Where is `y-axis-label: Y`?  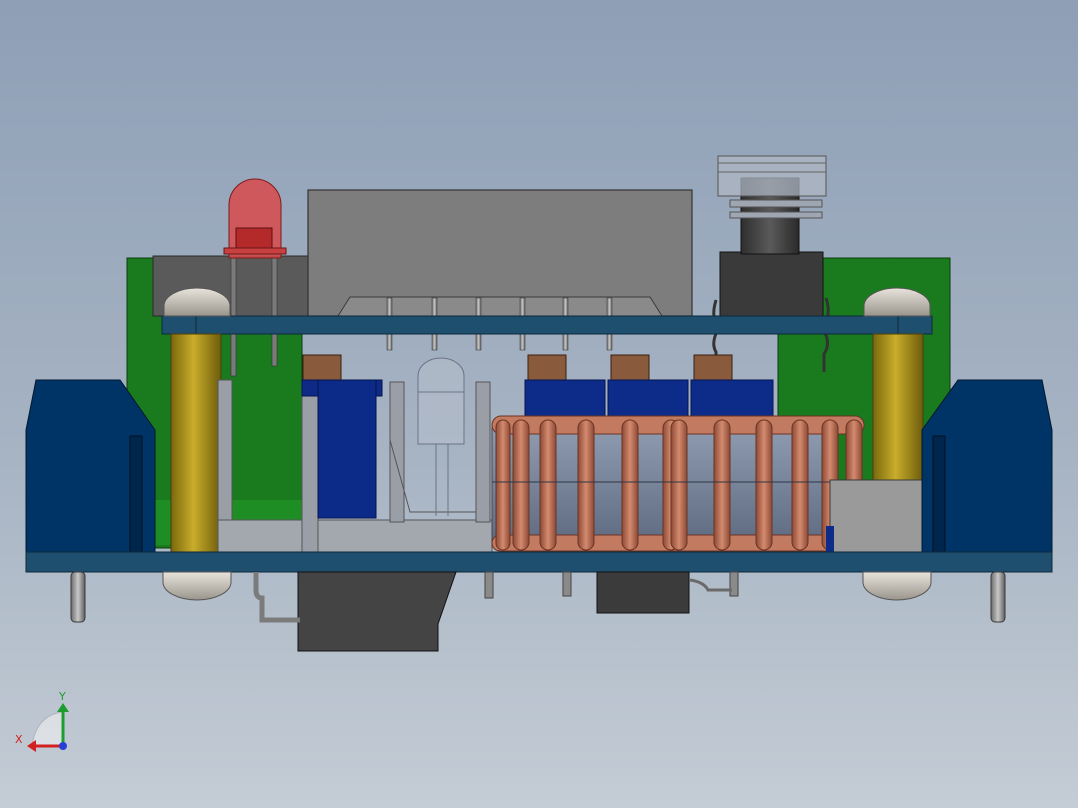
y-axis-label: Y is located at coordinates (62, 696).